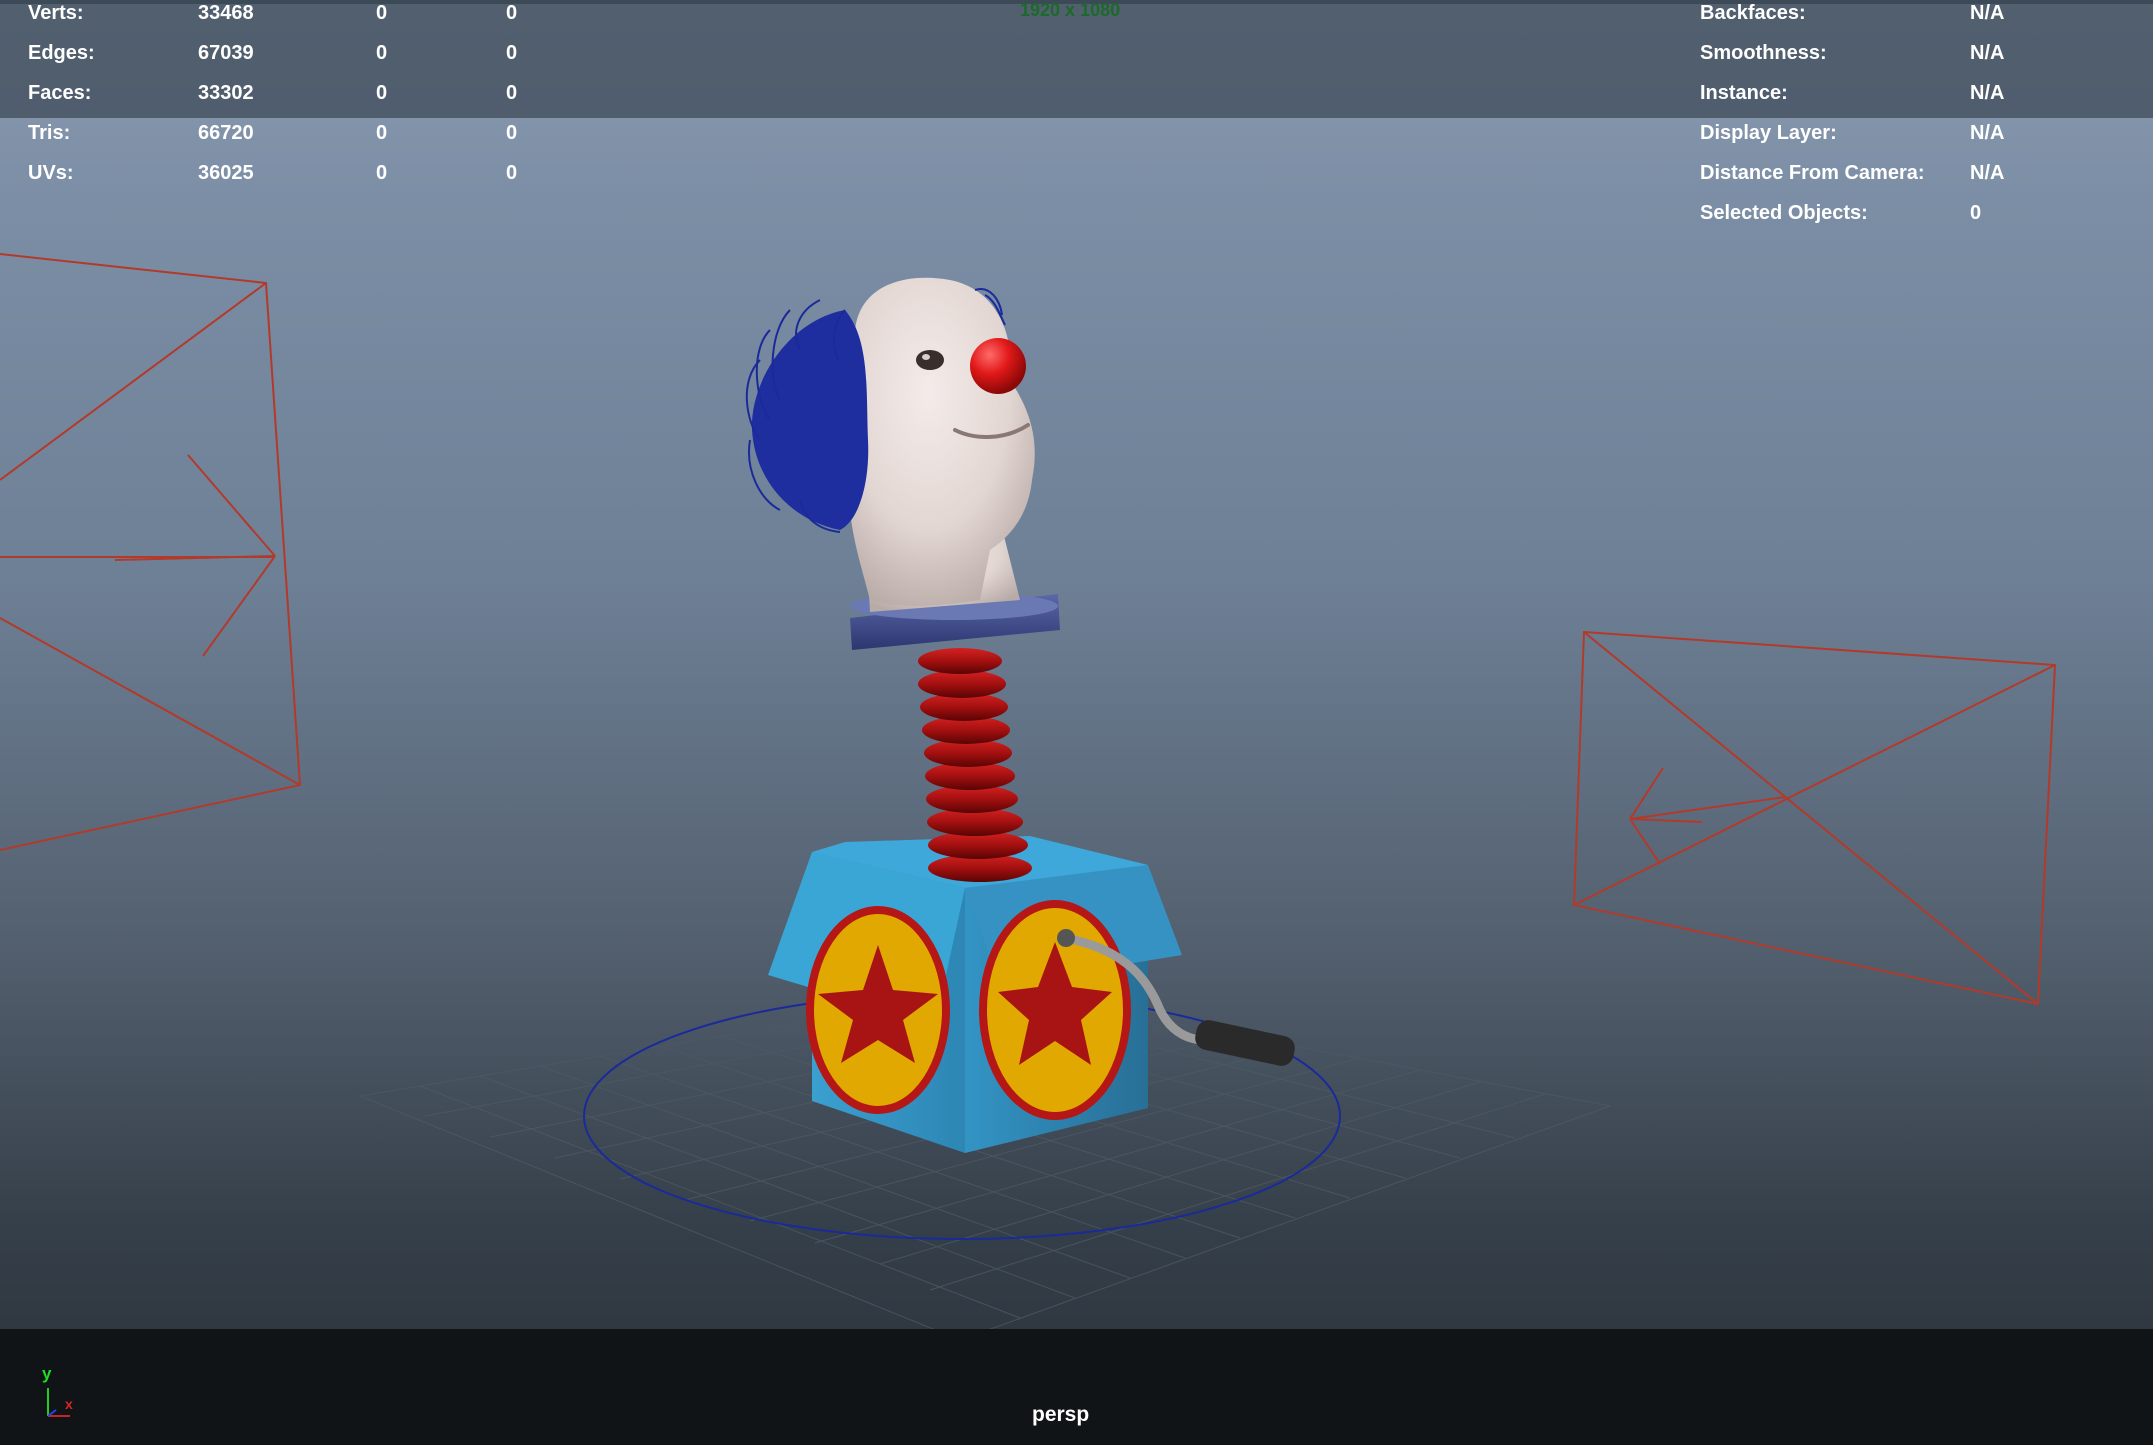  Describe the element at coordinates (51, 173) in the screenshot. I see `hud-label-uvs: UVs:` at that location.